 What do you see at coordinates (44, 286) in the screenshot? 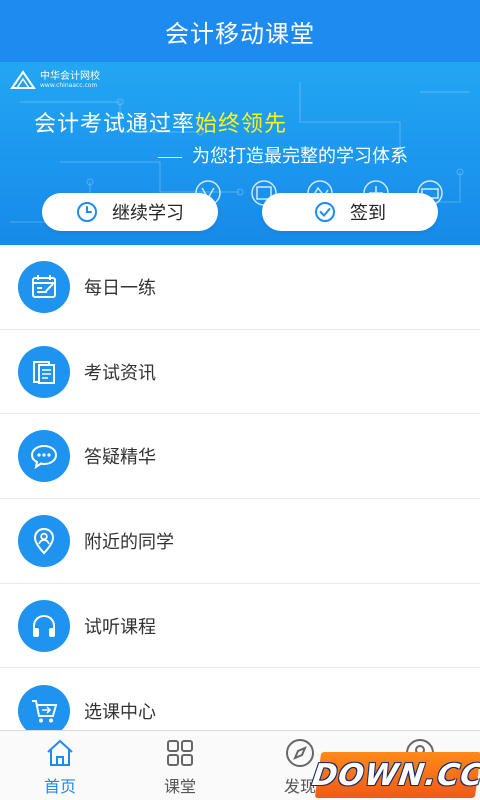
I see `calendar-icon` at bounding box center [44, 286].